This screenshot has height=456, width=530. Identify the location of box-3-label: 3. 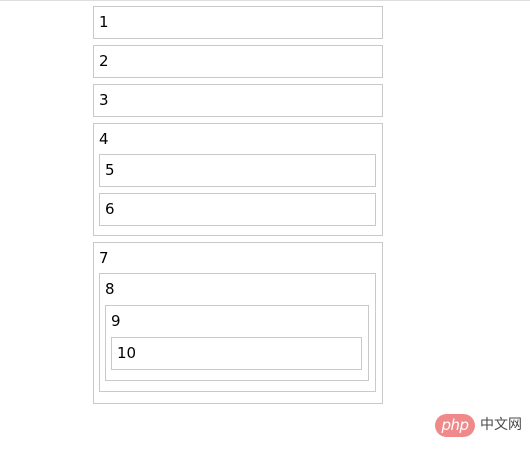
(104, 100).